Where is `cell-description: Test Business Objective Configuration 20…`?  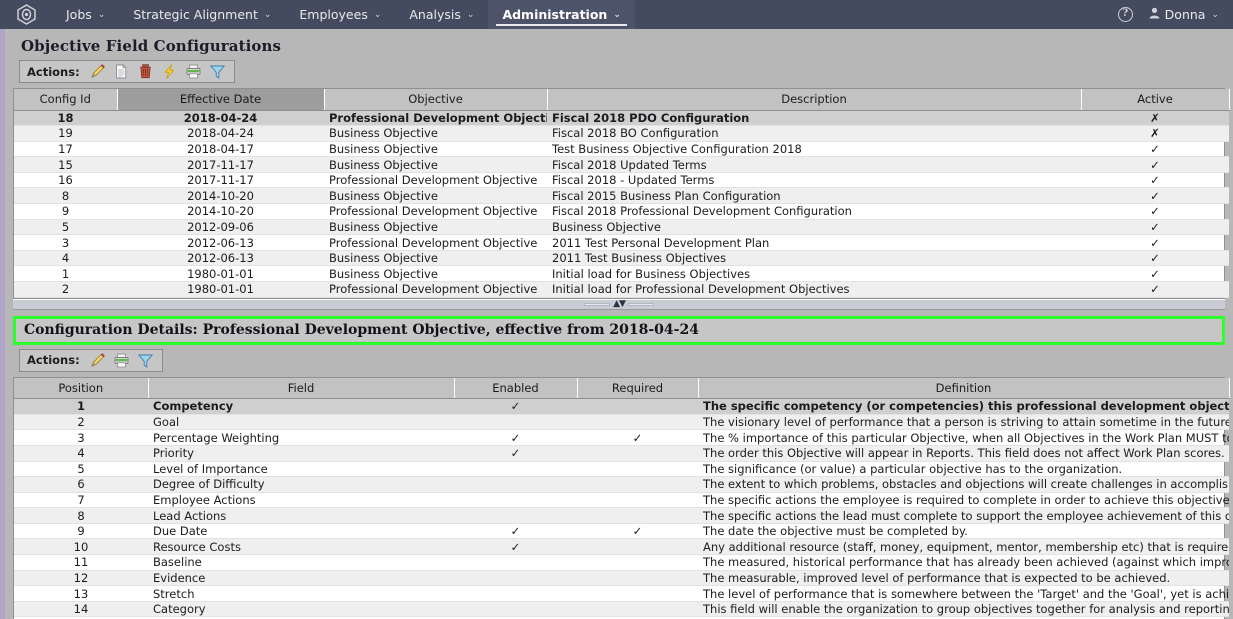
cell-description: Test Business Objective Configuration 20… is located at coordinates (814, 149).